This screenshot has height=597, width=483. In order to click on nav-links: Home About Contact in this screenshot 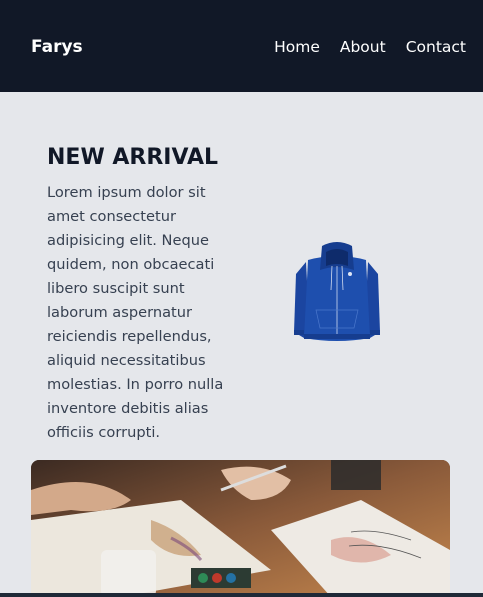, I will do `click(370, 47)`.